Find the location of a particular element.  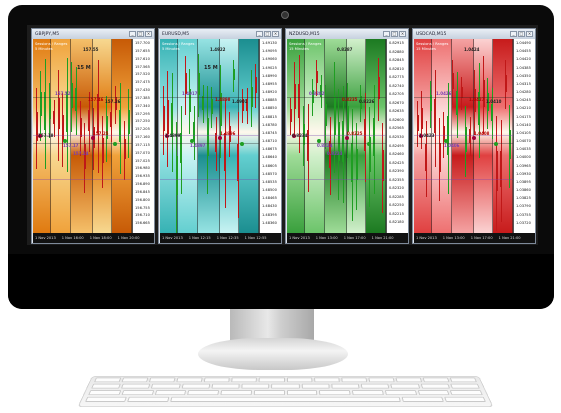

window-titlebar: GBPJPY,M5 _ □ × is located at coordinates (93, 34).